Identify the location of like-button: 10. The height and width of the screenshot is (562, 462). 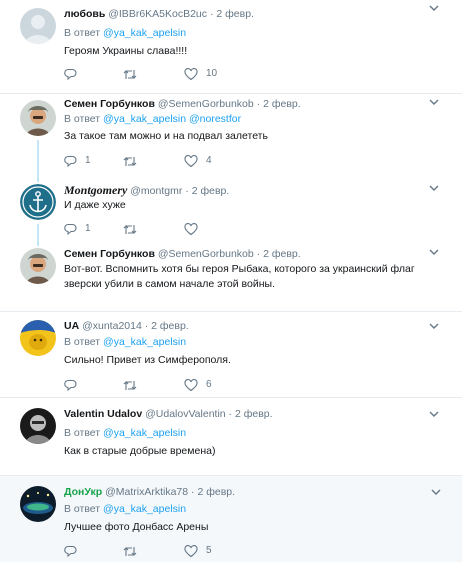
(200, 74).